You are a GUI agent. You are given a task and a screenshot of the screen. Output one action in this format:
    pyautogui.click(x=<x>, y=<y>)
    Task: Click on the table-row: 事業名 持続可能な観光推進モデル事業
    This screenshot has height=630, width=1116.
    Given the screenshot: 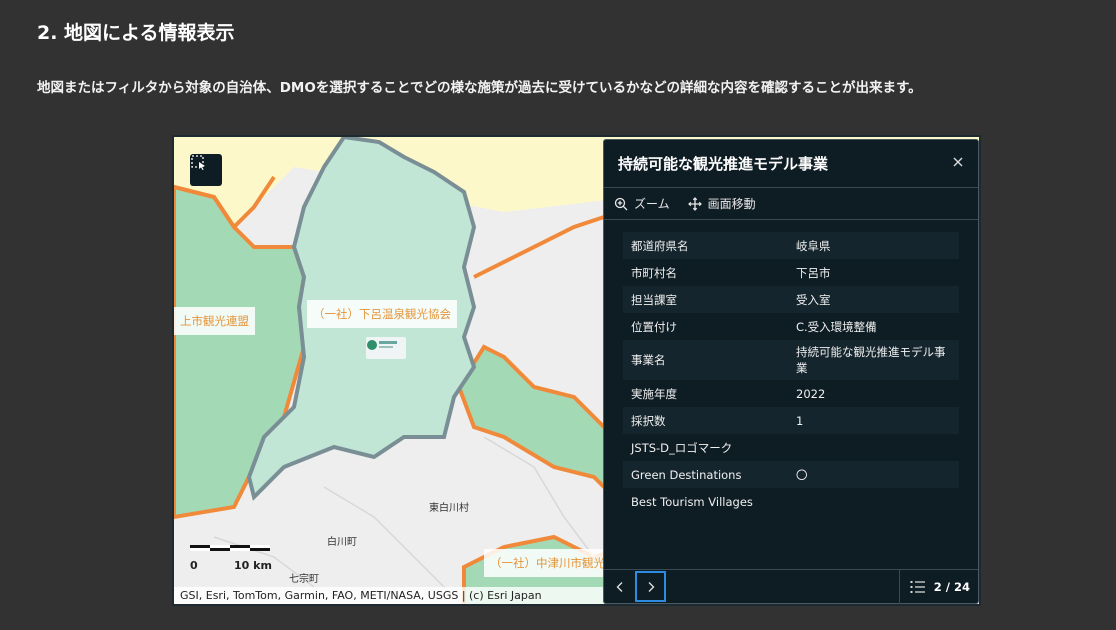 What is the action you would take?
    pyautogui.click(x=791, y=360)
    